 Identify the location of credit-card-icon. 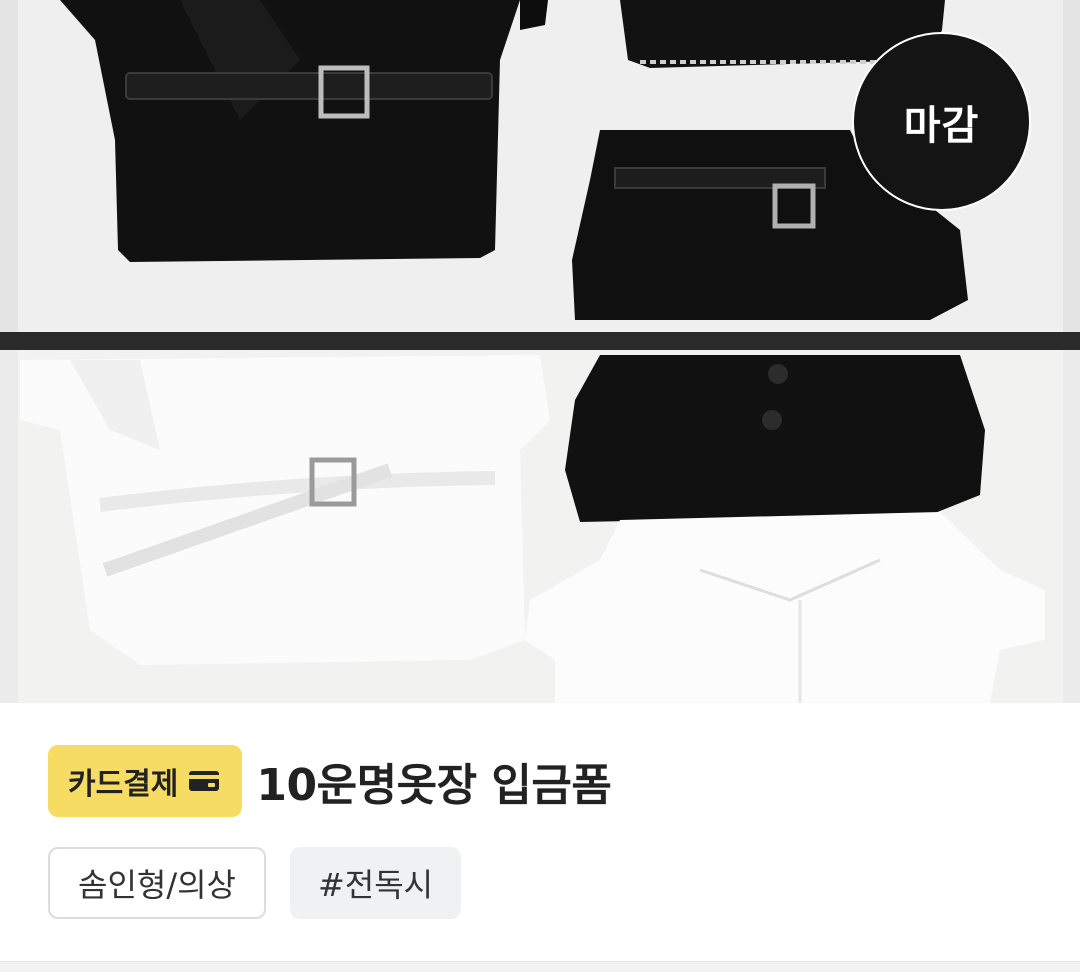
(204, 781).